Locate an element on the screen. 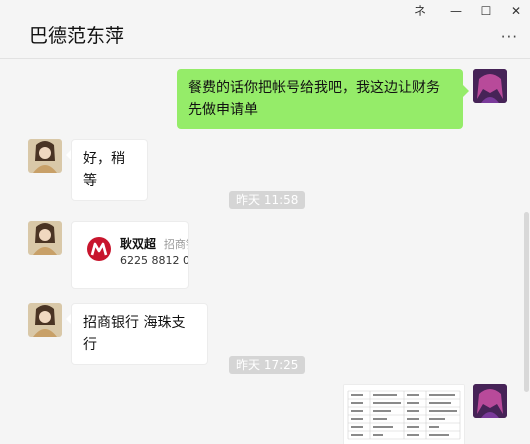 The image size is (530, 444). chat-title: 巴德范东萍 is located at coordinates (77, 36).